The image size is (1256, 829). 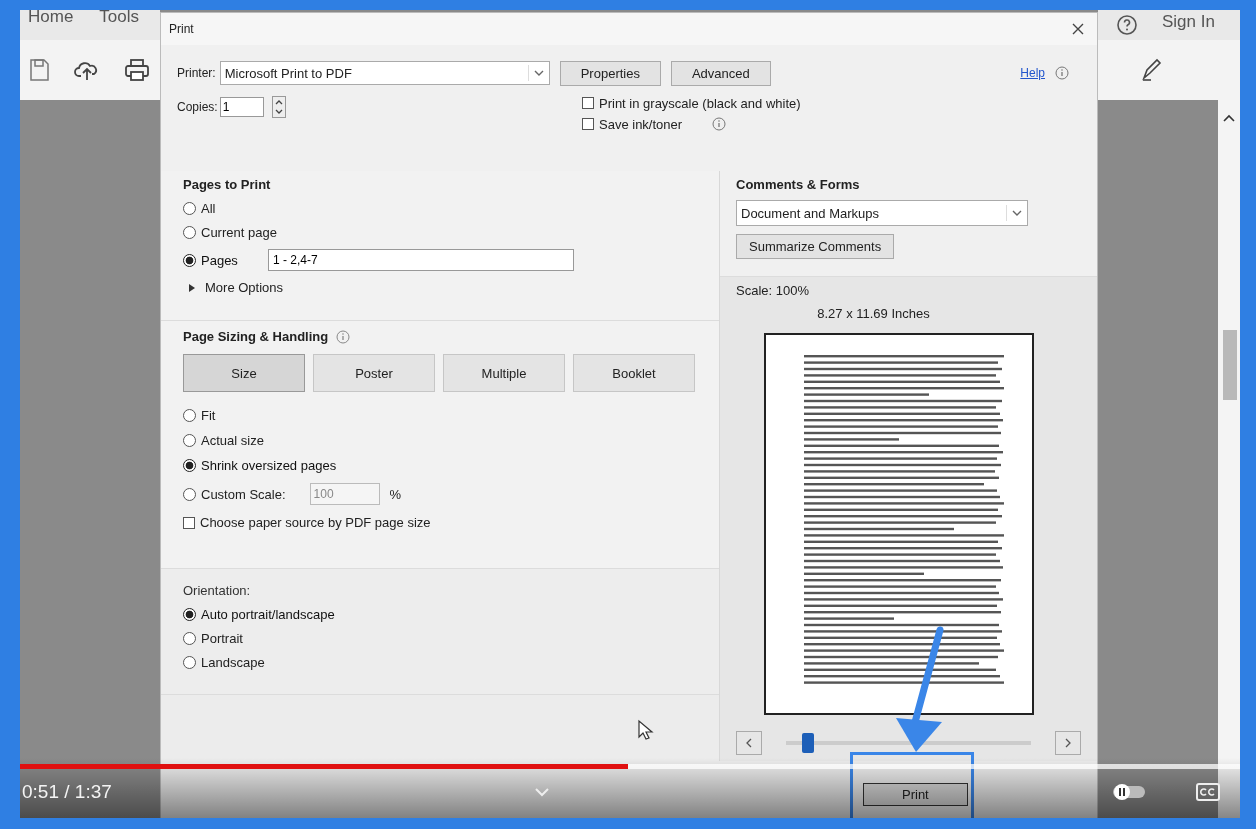 I want to click on scale-label: Scale: 100%, so click(x=772, y=291).